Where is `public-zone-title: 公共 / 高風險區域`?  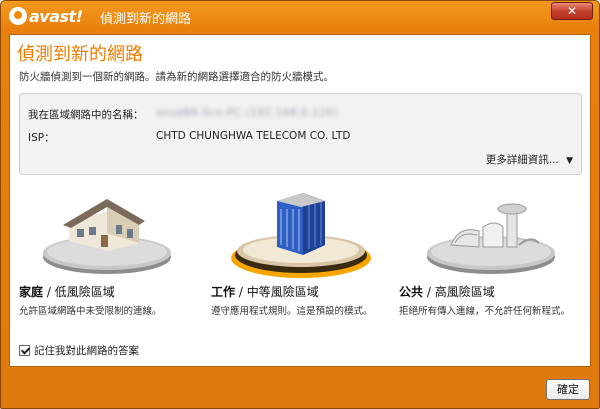
public-zone-title: 公共 / 高風險區域 is located at coordinates (447, 291).